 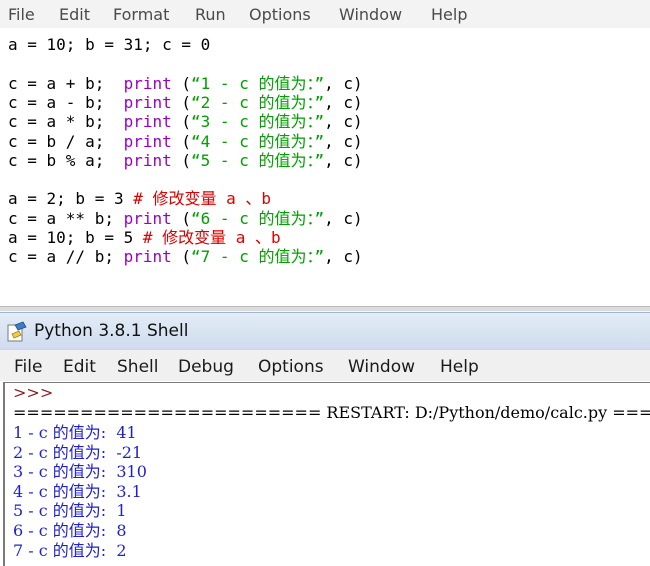 What do you see at coordinates (325, 14) in the screenshot?
I see `editor-menubar: File Edit Format Run Options Window Help` at bounding box center [325, 14].